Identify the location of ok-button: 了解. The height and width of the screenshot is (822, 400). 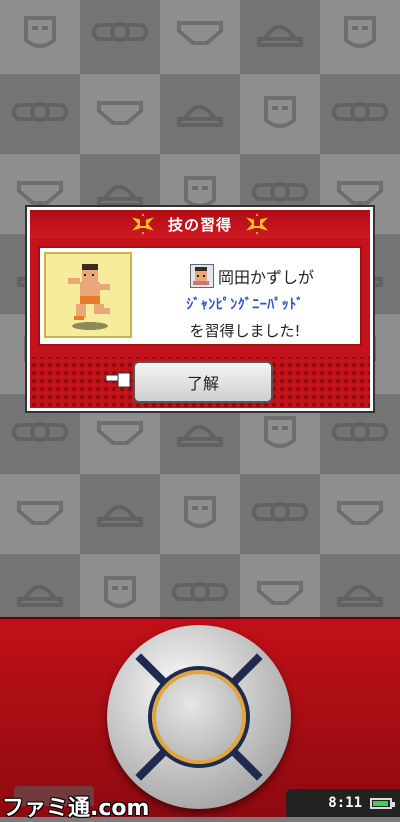
(203, 382).